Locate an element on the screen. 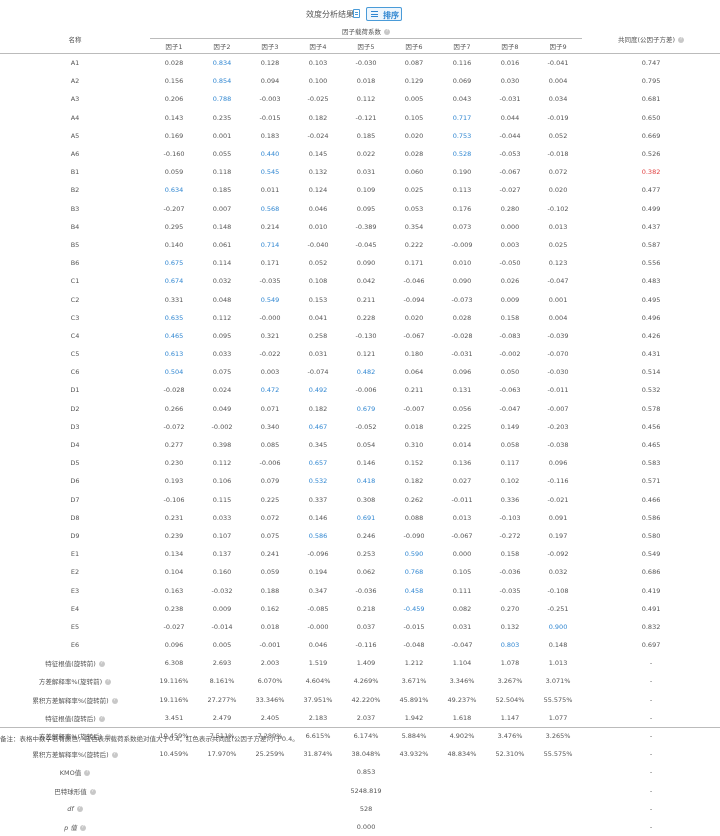 This screenshot has width=720, height=836. loading-value: 0.043 is located at coordinates (462, 99).